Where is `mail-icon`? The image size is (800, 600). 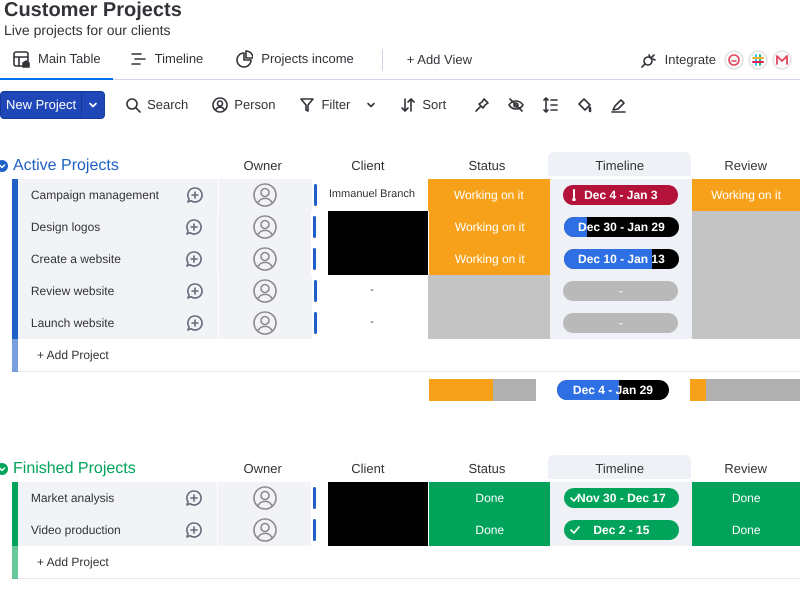 mail-icon is located at coordinates (782, 60).